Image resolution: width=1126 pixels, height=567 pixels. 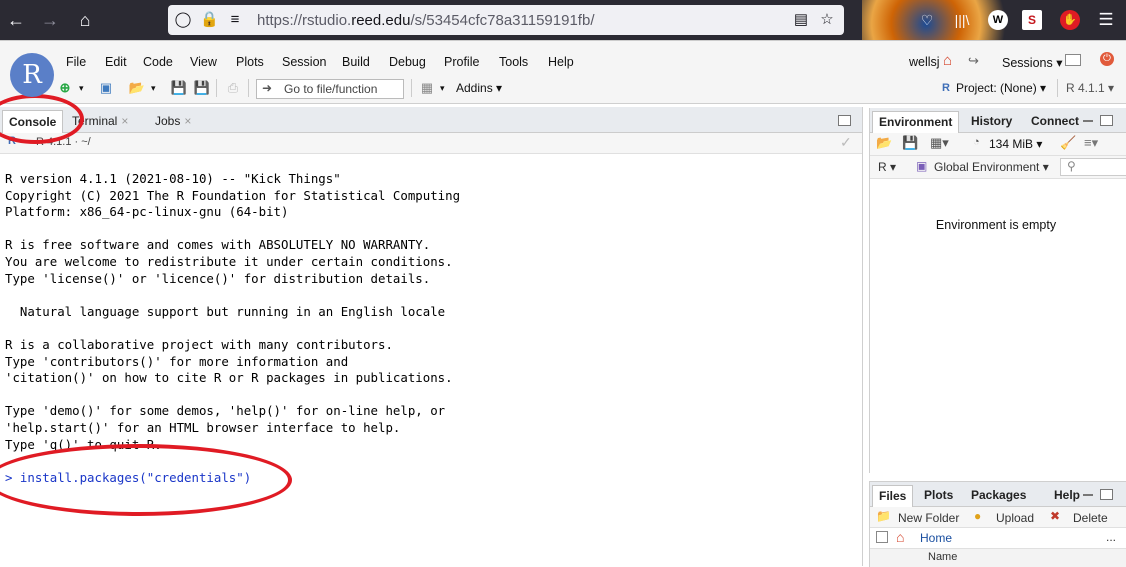 I want to click on sign-out-icon: ↪, so click(x=973, y=61).